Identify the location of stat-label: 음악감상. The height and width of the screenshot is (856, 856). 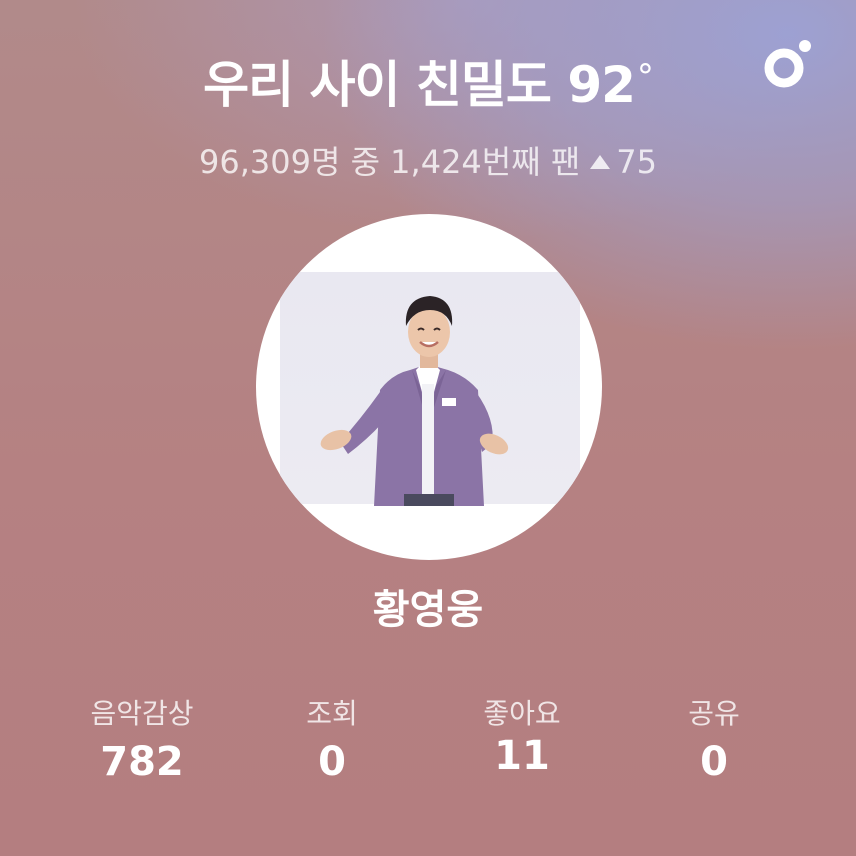
(142, 713).